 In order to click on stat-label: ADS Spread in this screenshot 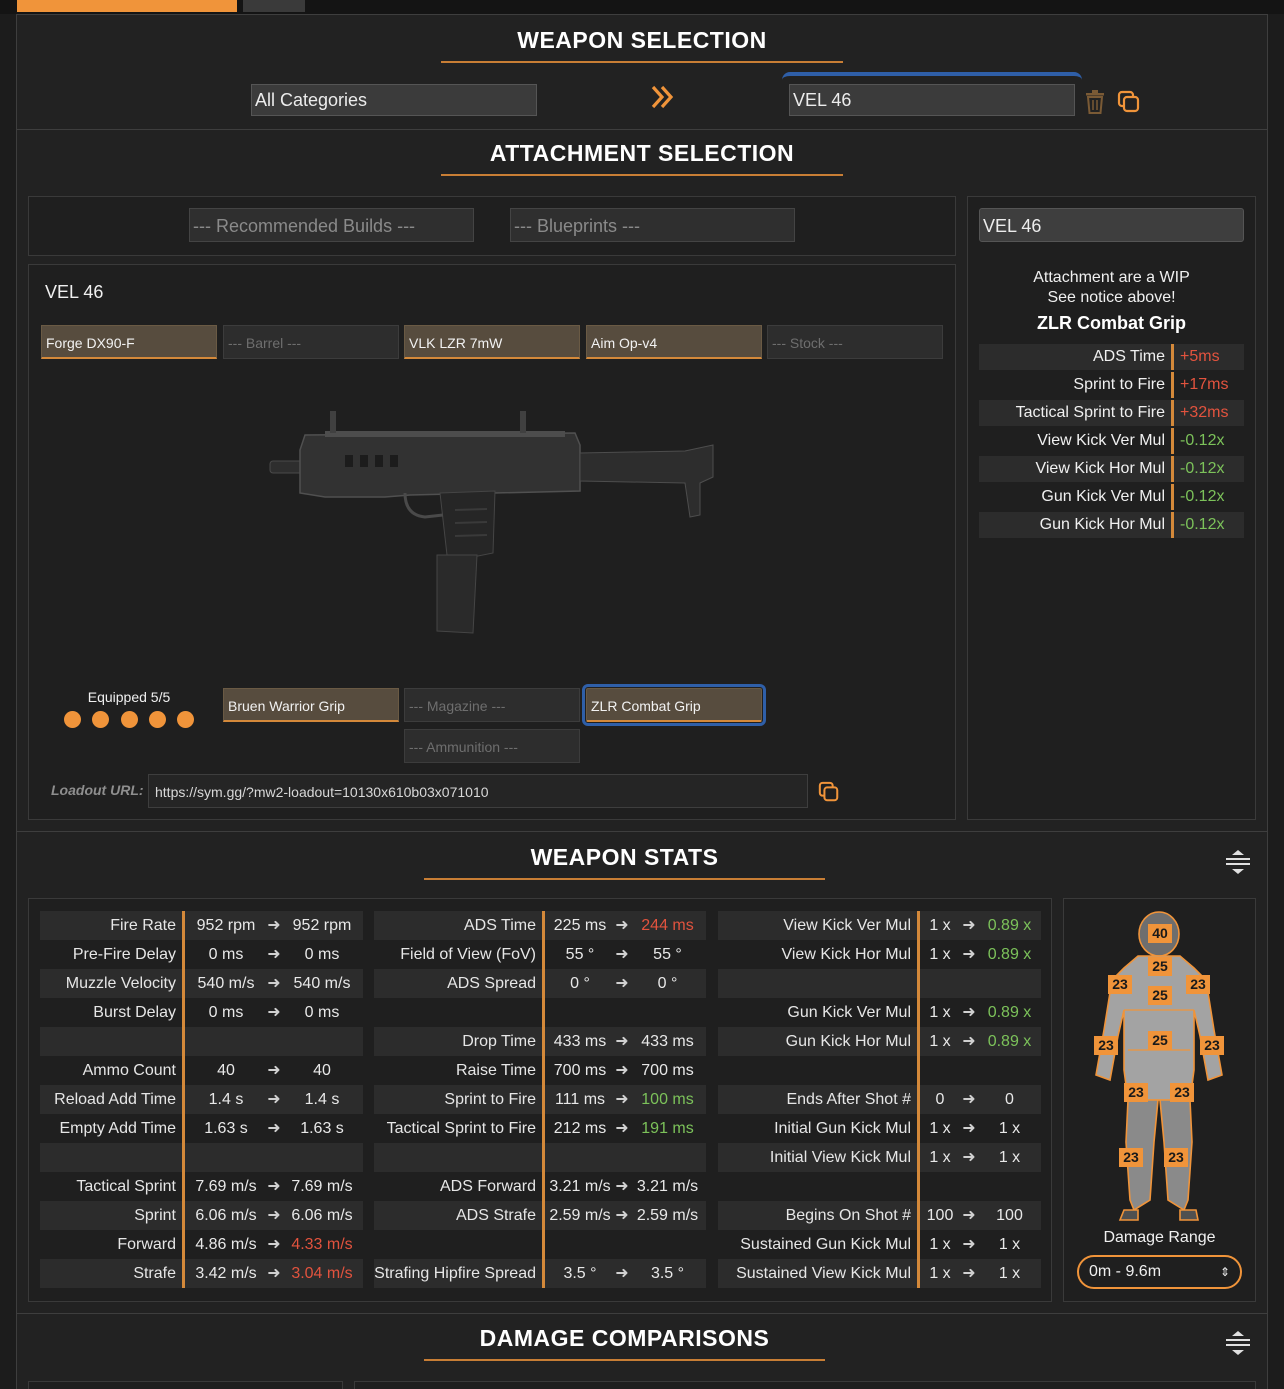, I will do `click(491, 983)`.